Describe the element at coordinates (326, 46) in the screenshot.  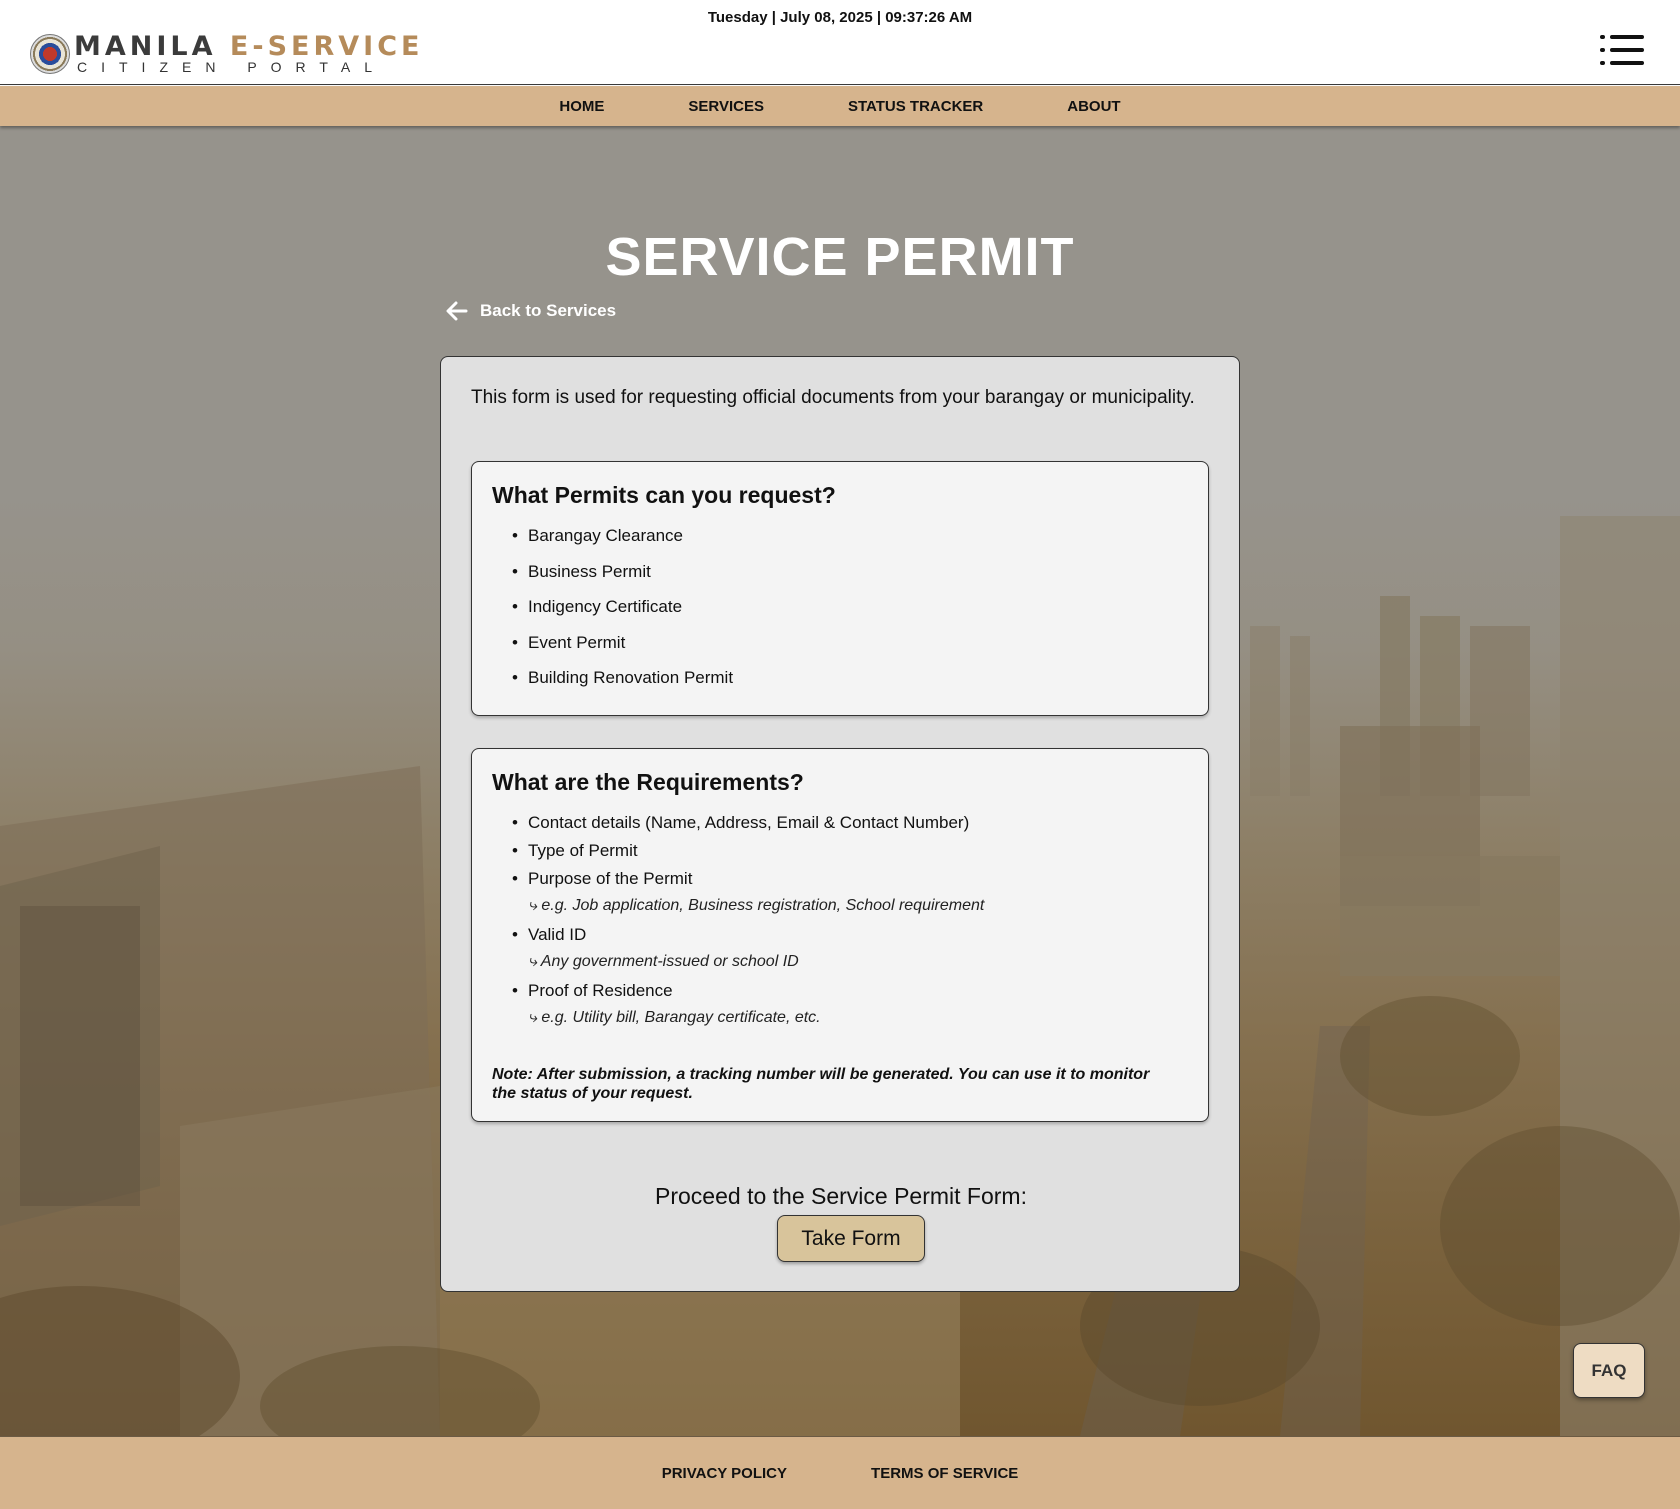
I see `logo-title-accent: E-SERVICE` at that location.